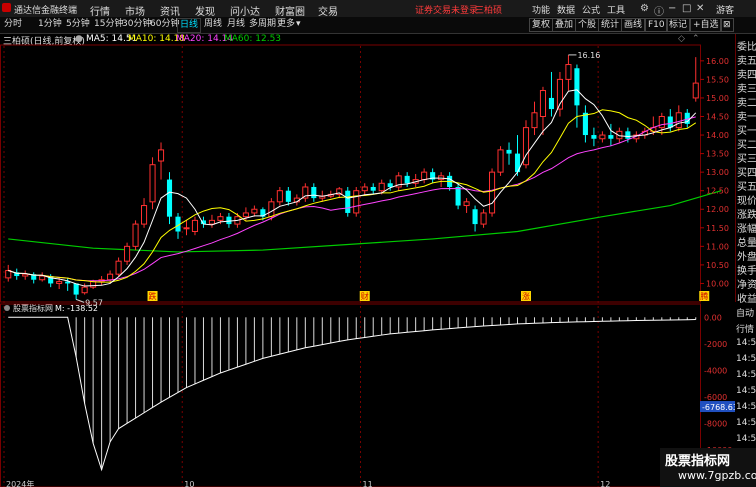 This screenshot has width=756, height=487. What do you see at coordinates (704, 296) in the screenshot?
I see `marker-text: 腾` at bounding box center [704, 296].